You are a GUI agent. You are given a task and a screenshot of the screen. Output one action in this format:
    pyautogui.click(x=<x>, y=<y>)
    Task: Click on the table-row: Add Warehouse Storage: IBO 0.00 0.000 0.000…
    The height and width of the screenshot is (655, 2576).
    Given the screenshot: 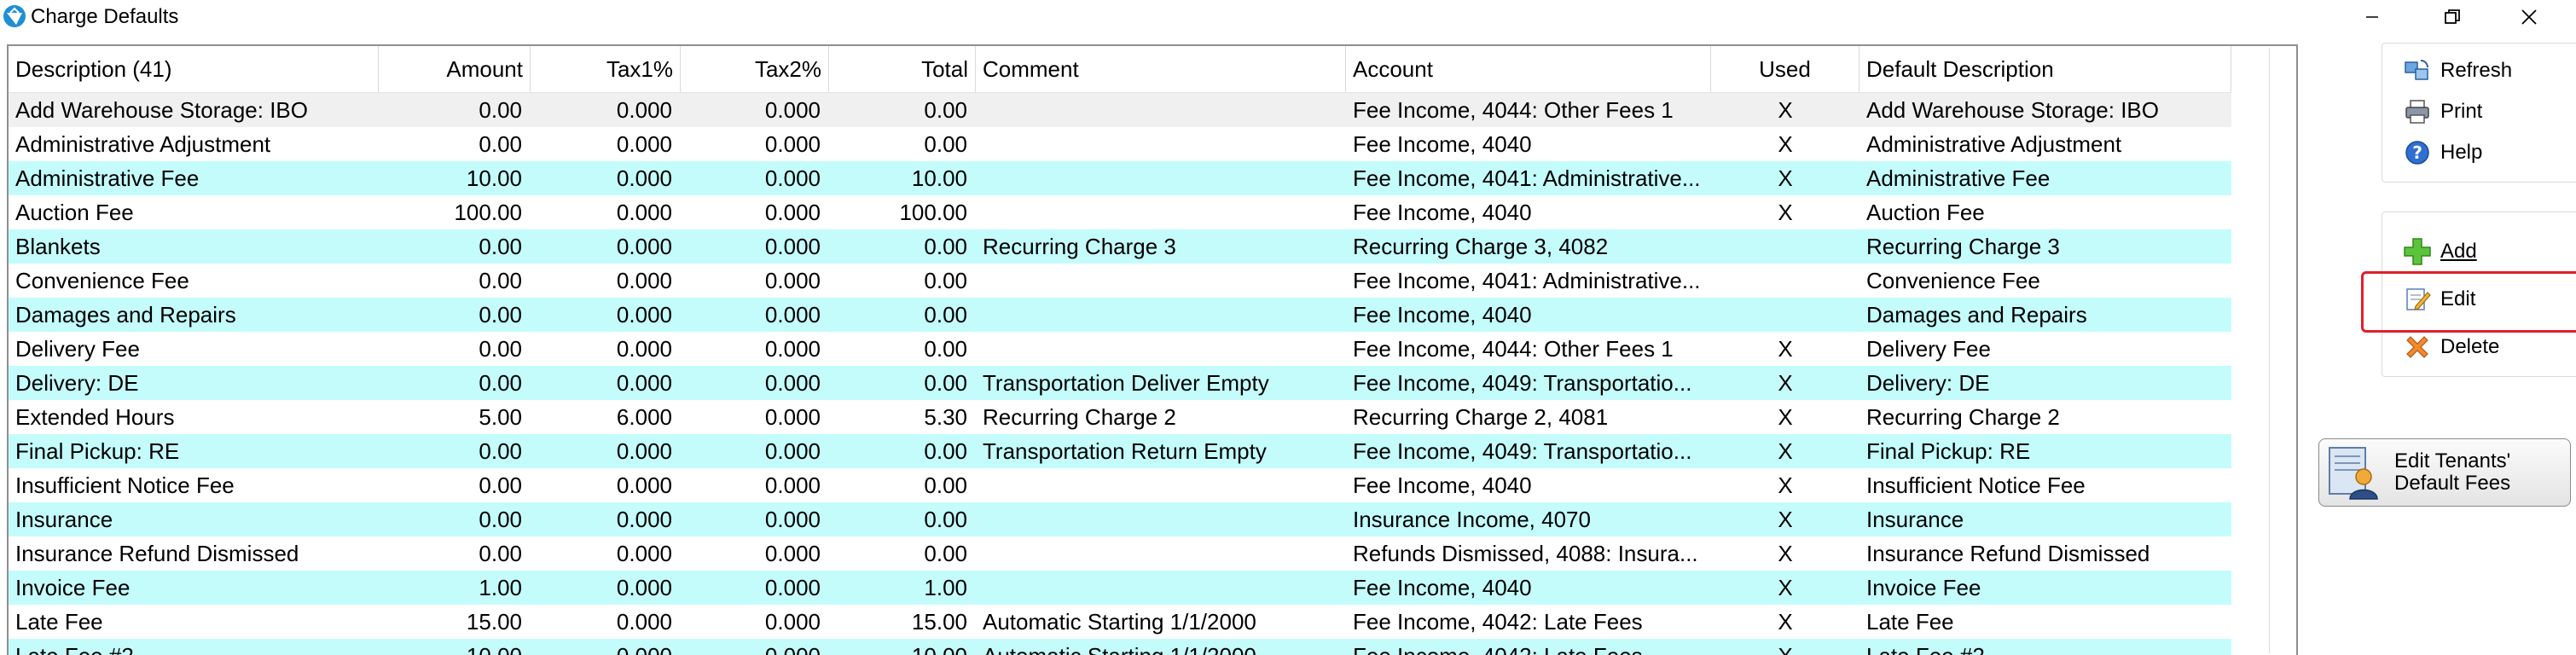 What is the action you would take?
    pyautogui.click(x=1120, y=110)
    